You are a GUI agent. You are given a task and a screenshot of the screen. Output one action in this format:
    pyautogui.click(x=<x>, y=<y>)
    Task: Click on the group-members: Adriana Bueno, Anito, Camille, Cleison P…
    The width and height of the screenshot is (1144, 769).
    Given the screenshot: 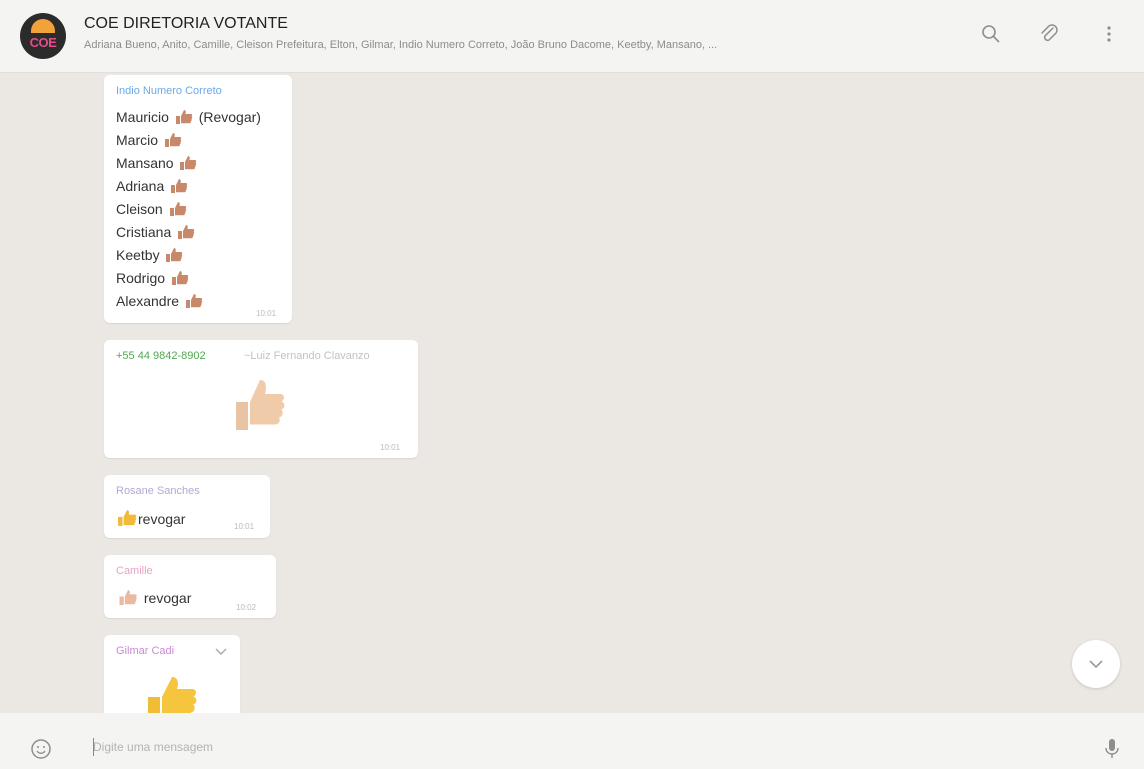 What is the action you would take?
    pyautogui.click(x=401, y=45)
    